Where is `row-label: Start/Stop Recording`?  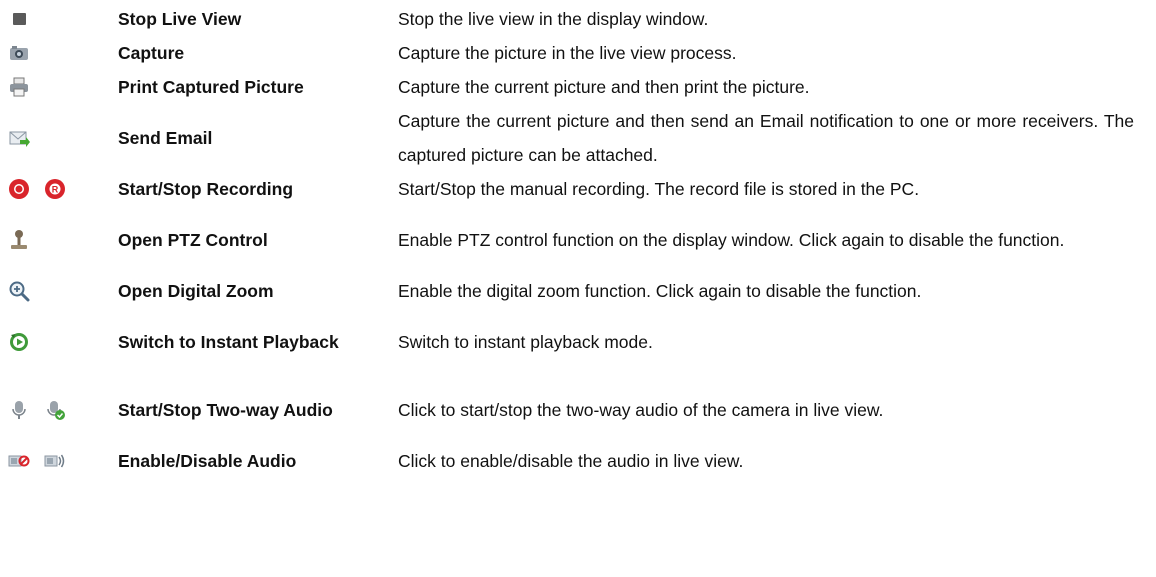 row-label: Start/Stop Recording is located at coordinates (206, 189).